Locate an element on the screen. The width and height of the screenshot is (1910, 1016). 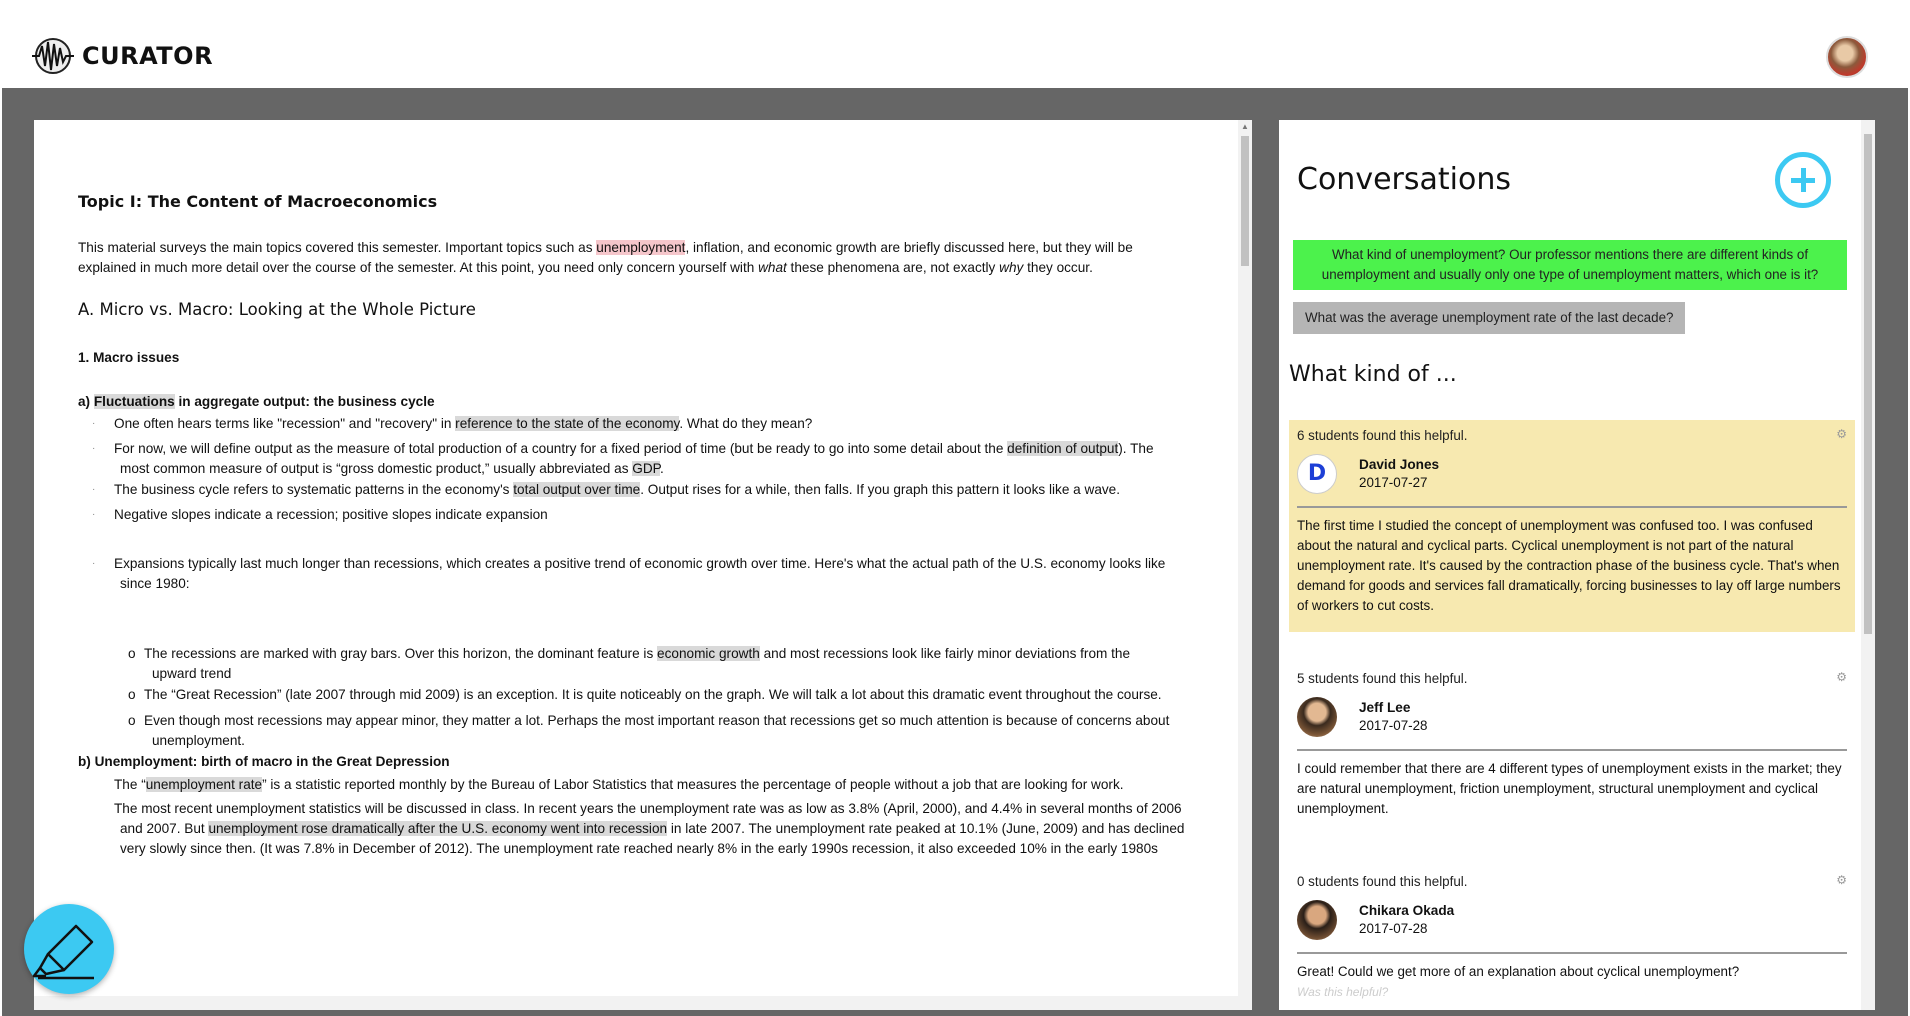
document-horizontal-scrollbar is located at coordinates (643, 1003).